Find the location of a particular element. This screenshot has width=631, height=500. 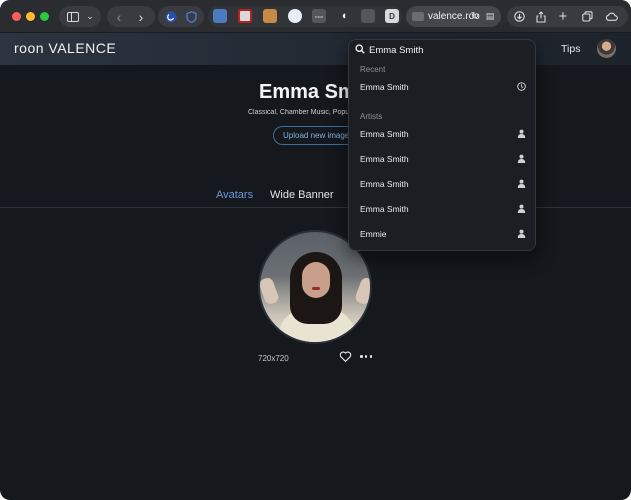

clock-icon is located at coordinates (521, 86).